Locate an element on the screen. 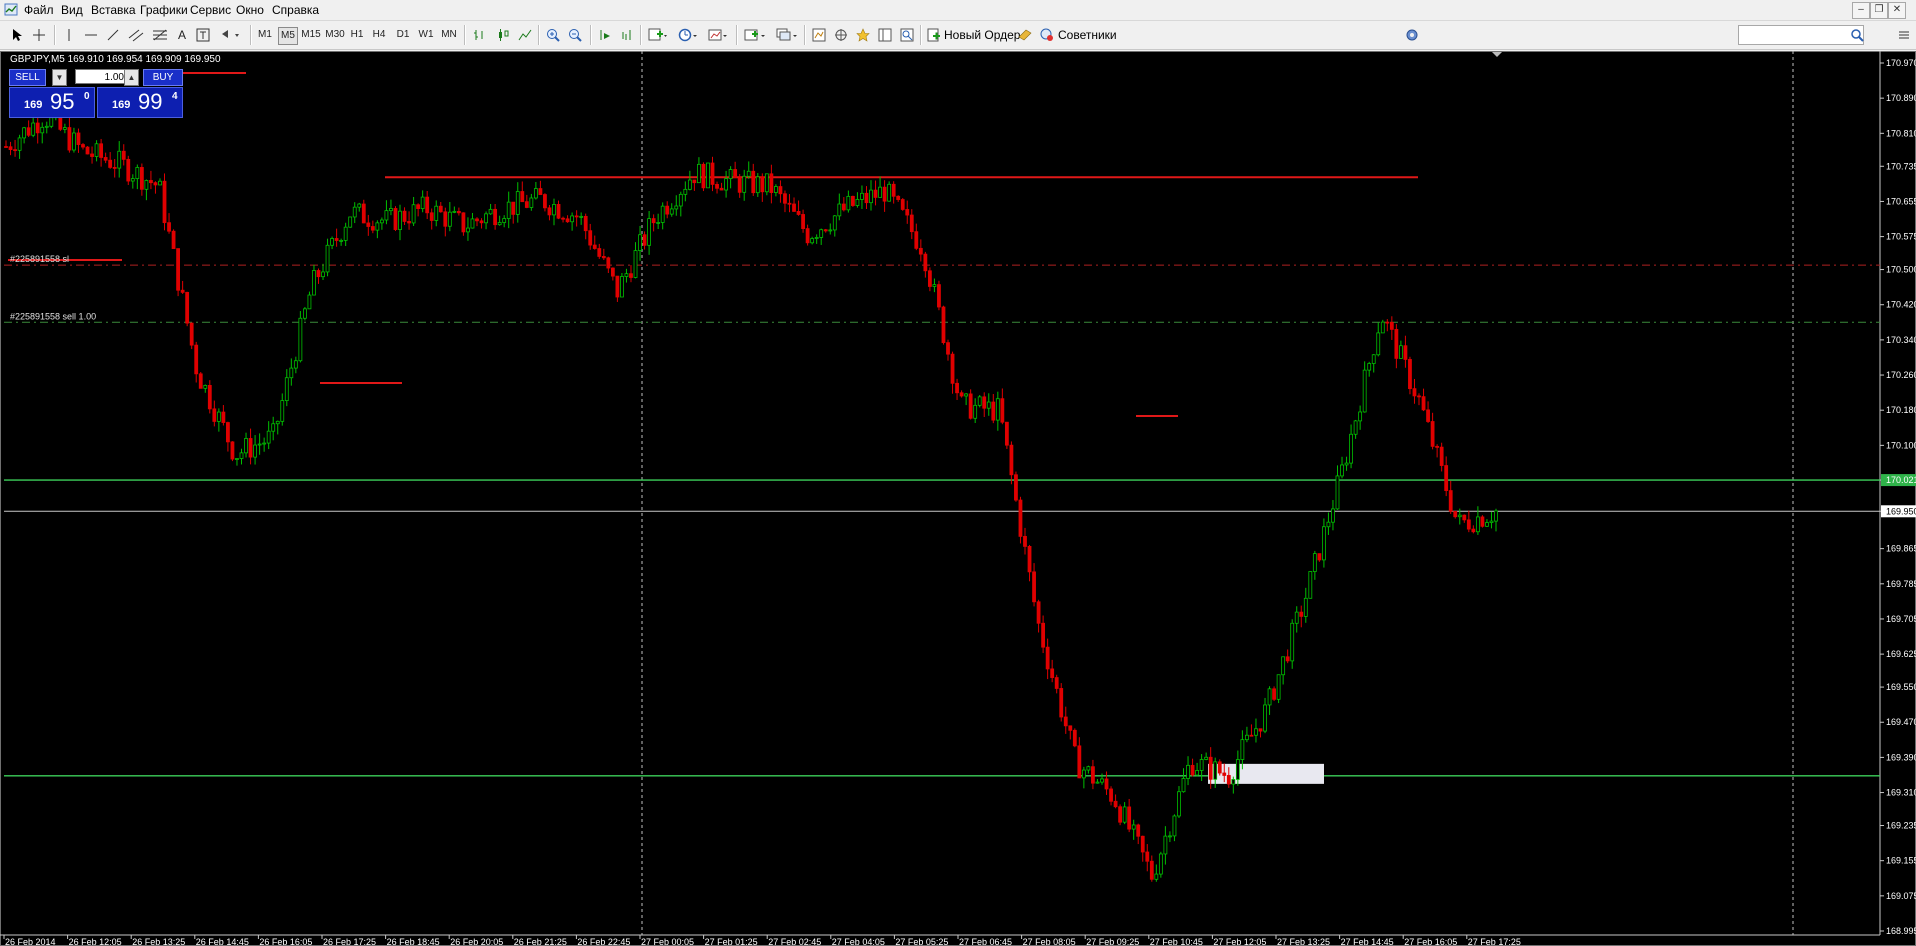 The image size is (1916, 946). text-icon: A is located at coordinates (182, 35).